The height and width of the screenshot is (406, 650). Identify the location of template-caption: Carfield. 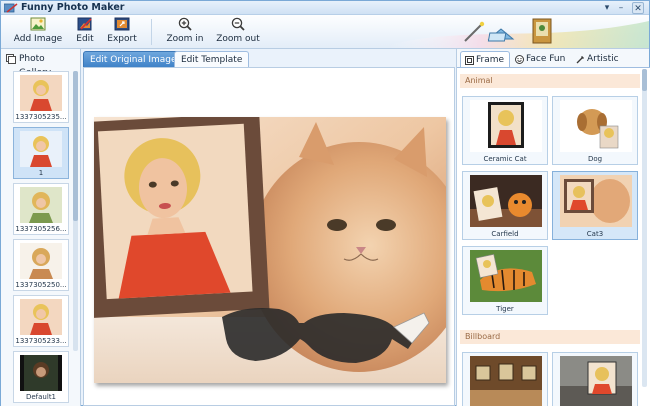
(505, 234).